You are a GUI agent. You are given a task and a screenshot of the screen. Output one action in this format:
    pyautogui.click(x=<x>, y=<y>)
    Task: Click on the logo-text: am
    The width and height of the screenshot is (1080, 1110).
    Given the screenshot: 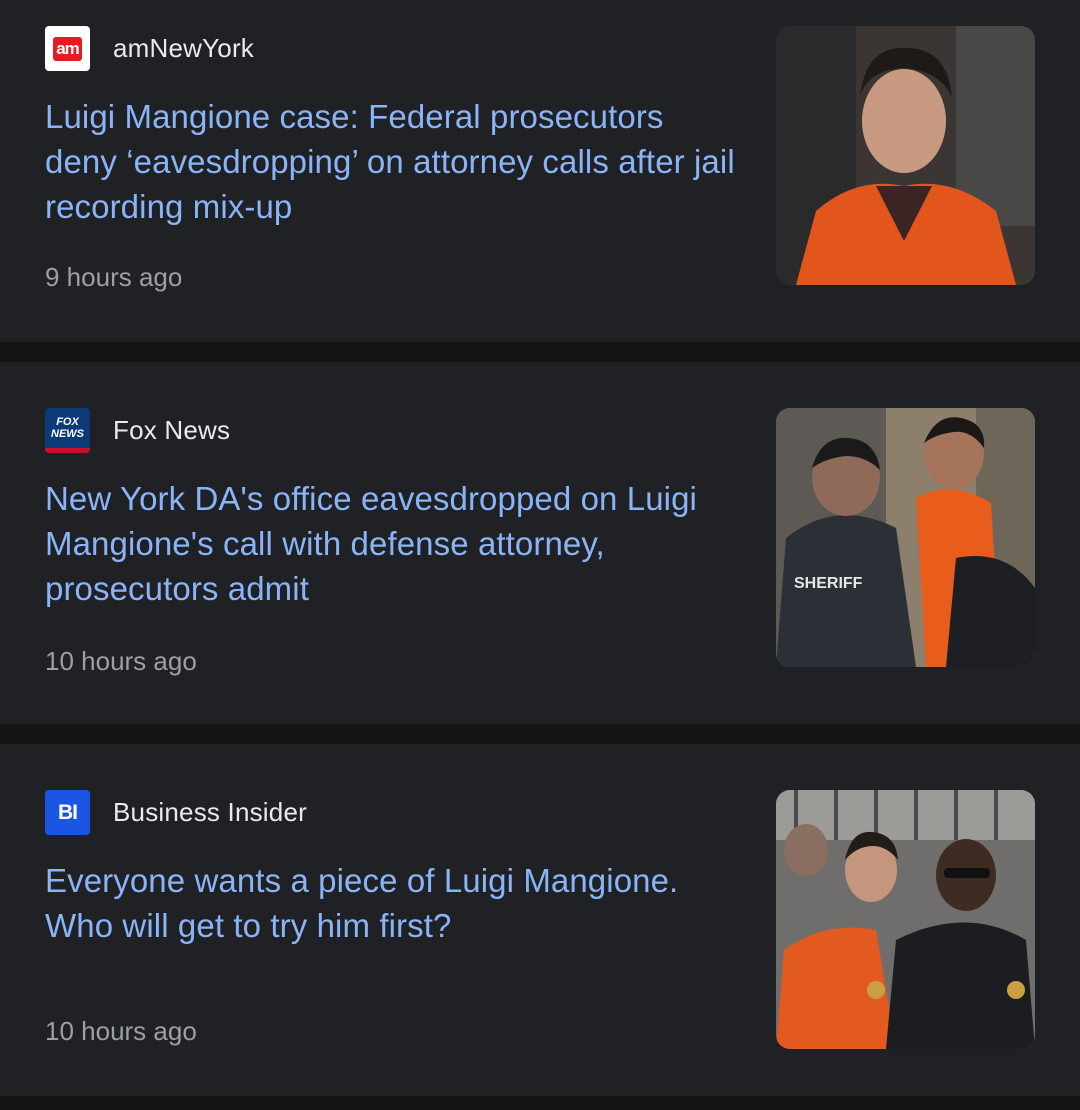 What is the action you would take?
    pyautogui.click(x=67, y=48)
    